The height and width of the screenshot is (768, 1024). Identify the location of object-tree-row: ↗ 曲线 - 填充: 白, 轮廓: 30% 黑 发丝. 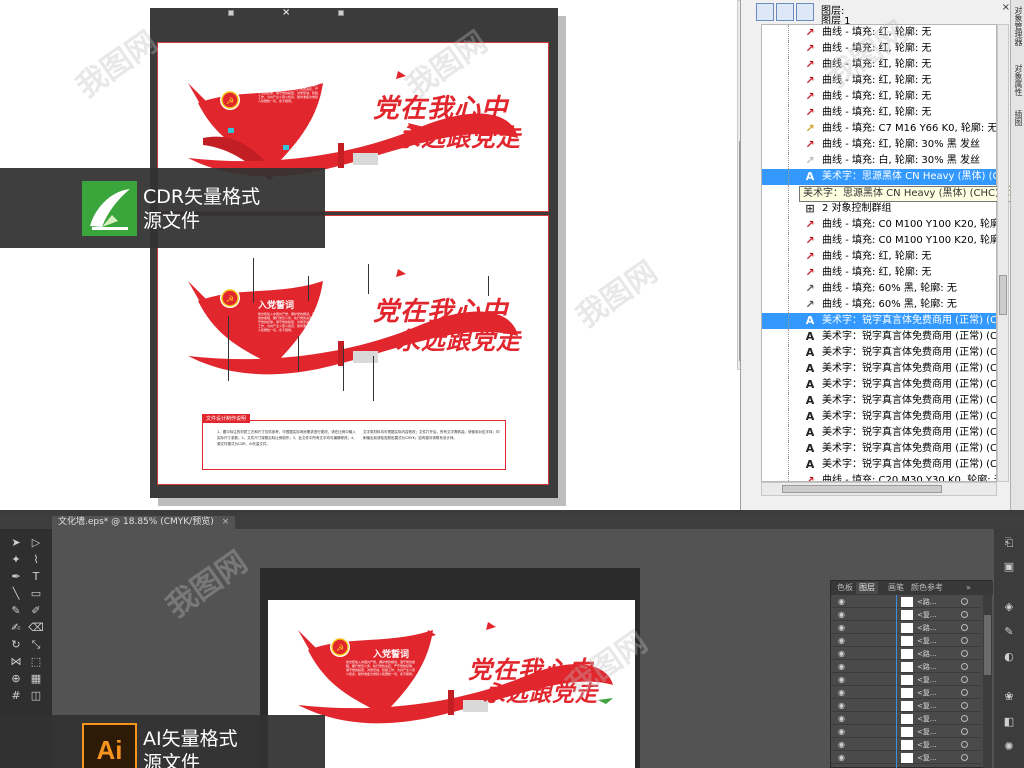
(879, 161).